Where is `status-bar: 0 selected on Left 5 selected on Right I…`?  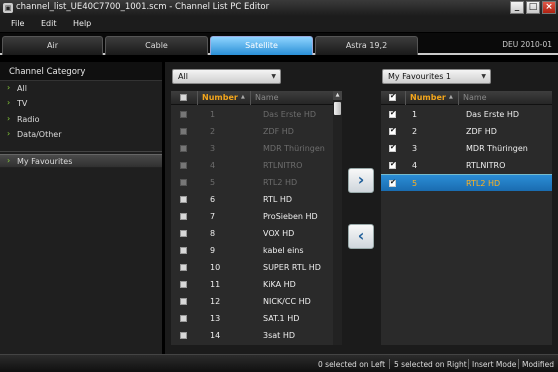 status-bar: 0 selected on Left 5 selected on Right I… is located at coordinates (279, 363).